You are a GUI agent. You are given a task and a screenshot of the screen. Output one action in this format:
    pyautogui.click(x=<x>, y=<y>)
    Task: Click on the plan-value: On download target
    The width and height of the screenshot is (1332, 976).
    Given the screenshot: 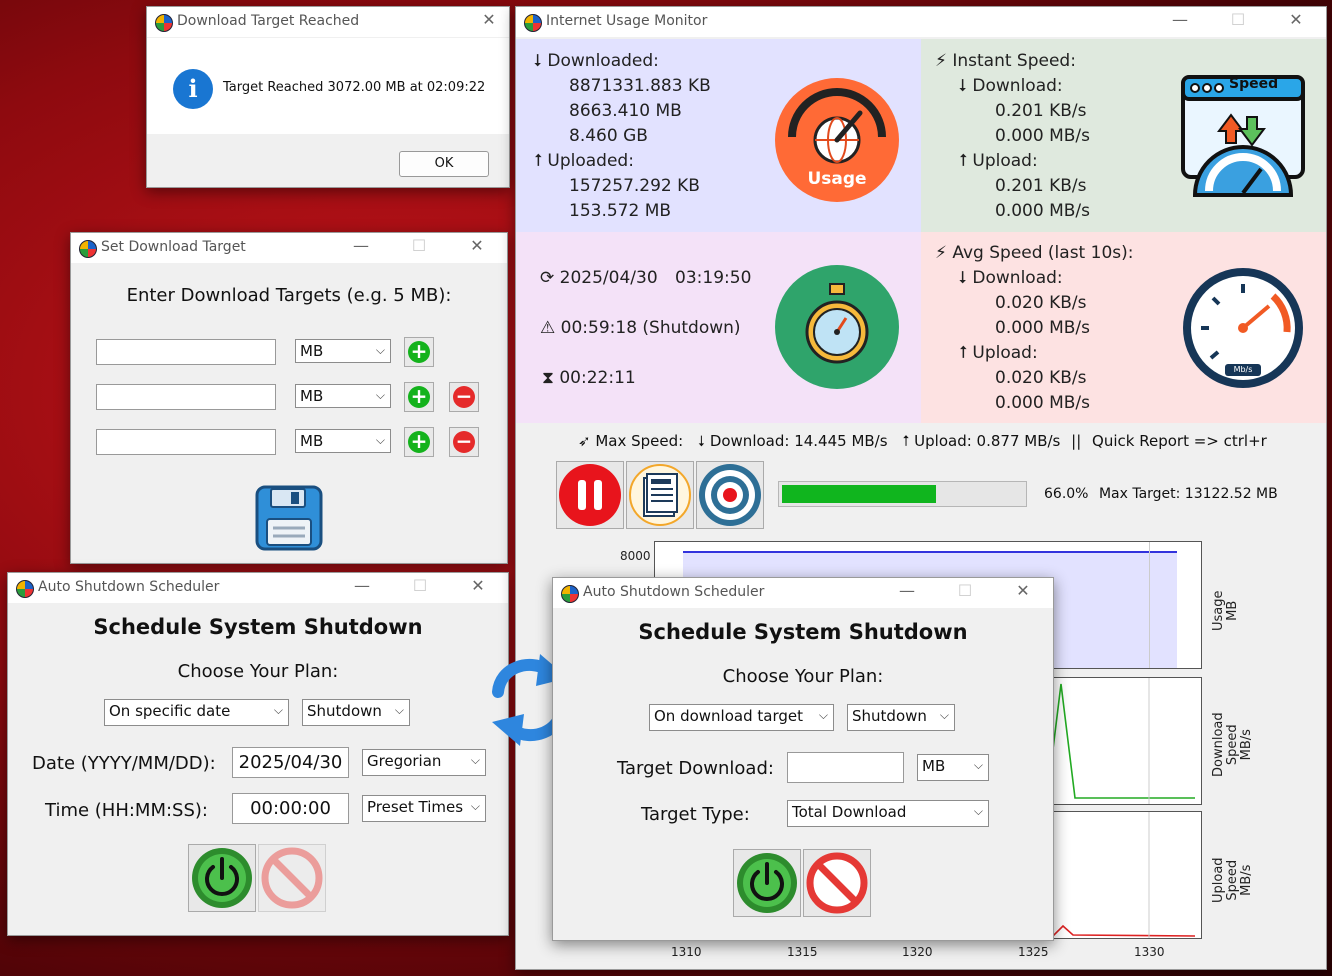 What is the action you would take?
    pyautogui.click(x=728, y=716)
    